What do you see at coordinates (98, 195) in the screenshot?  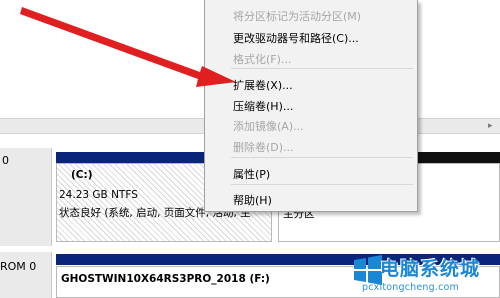 I see `volume-c-size: 24.23 GB NTFS` at bounding box center [98, 195].